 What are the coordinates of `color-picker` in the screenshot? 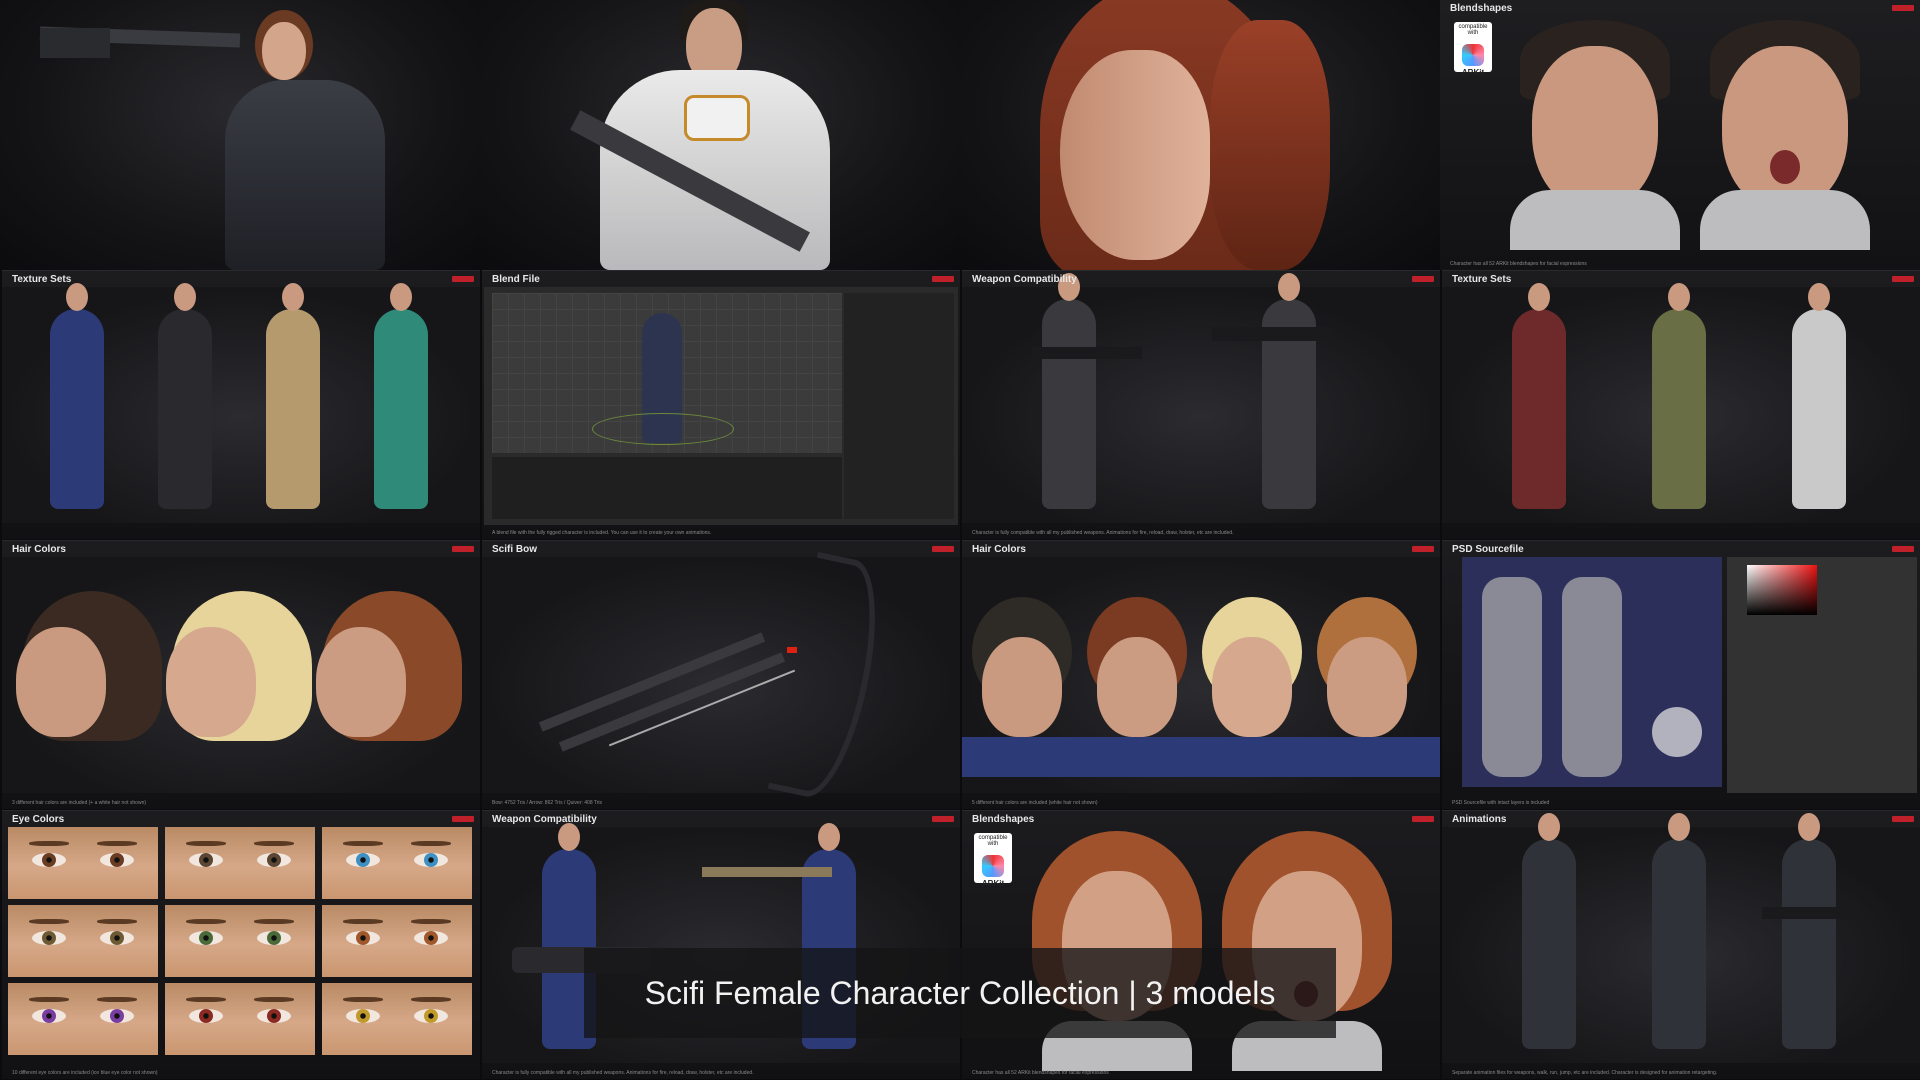 It's located at (1782, 590).